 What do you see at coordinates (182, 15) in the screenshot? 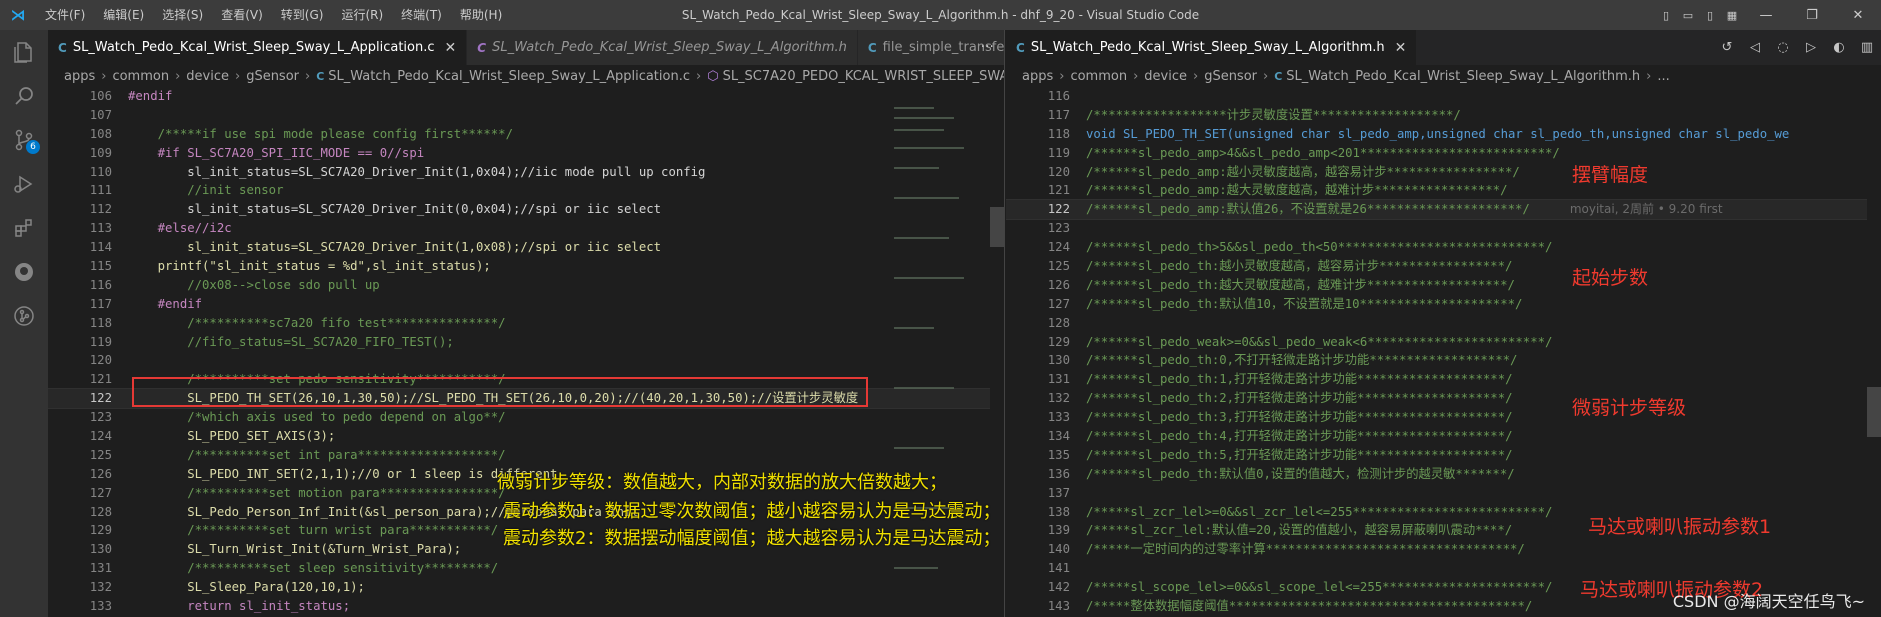
I see `menu-selection: 选择(S)` at bounding box center [182, 15].